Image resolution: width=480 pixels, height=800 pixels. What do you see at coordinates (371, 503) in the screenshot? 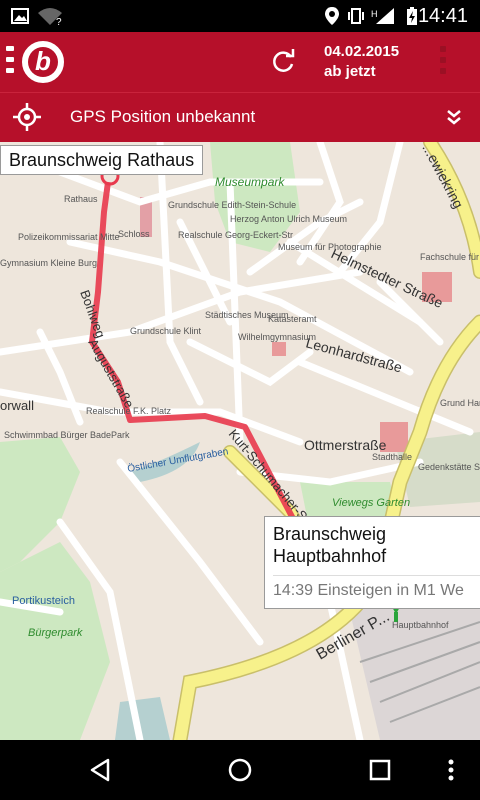
I see `poi-viewegs: Viewegs Garten` at bounding box center [371, 503].